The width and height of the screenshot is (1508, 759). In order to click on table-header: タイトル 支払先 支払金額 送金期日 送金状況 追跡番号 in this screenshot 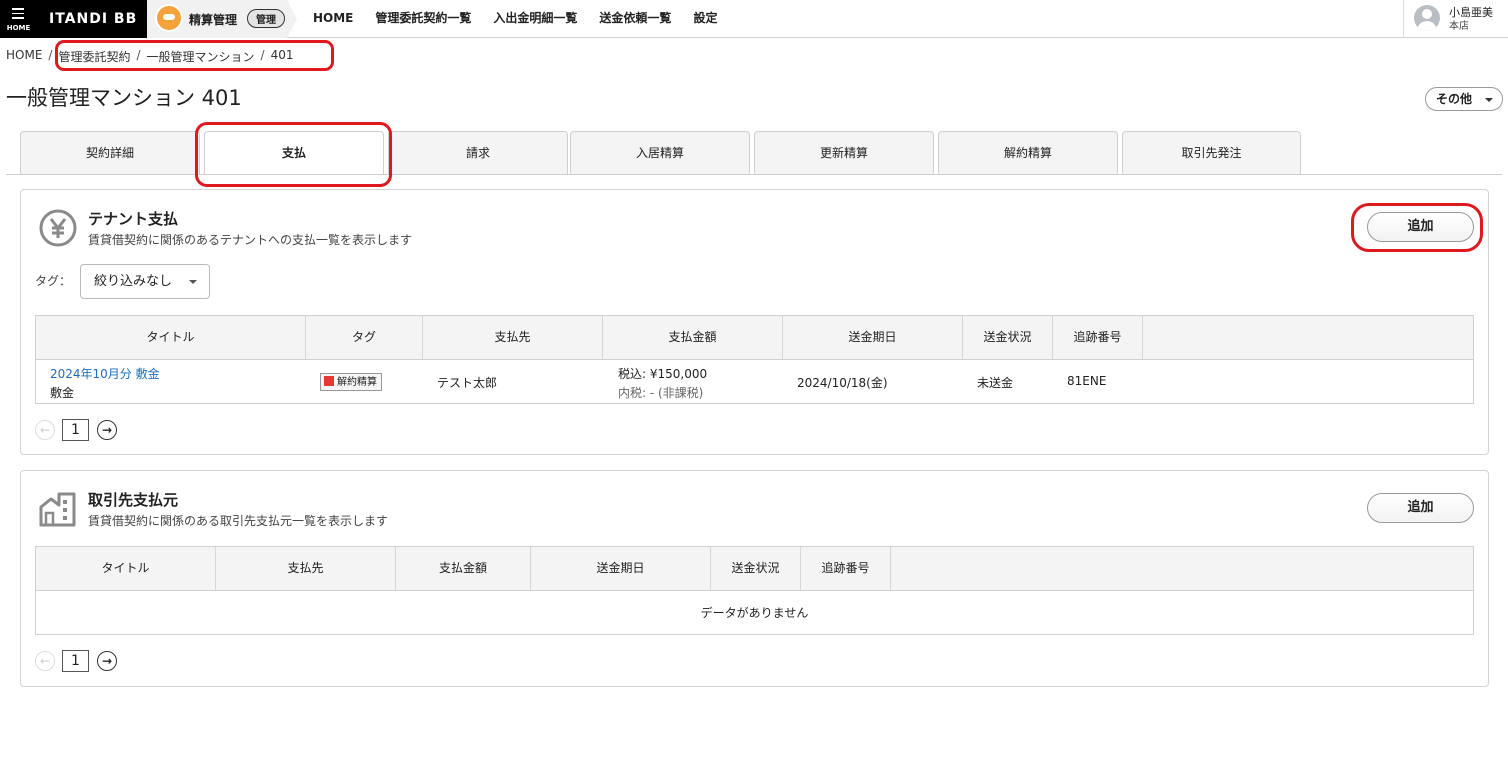, I will do `click(754, 569)`.